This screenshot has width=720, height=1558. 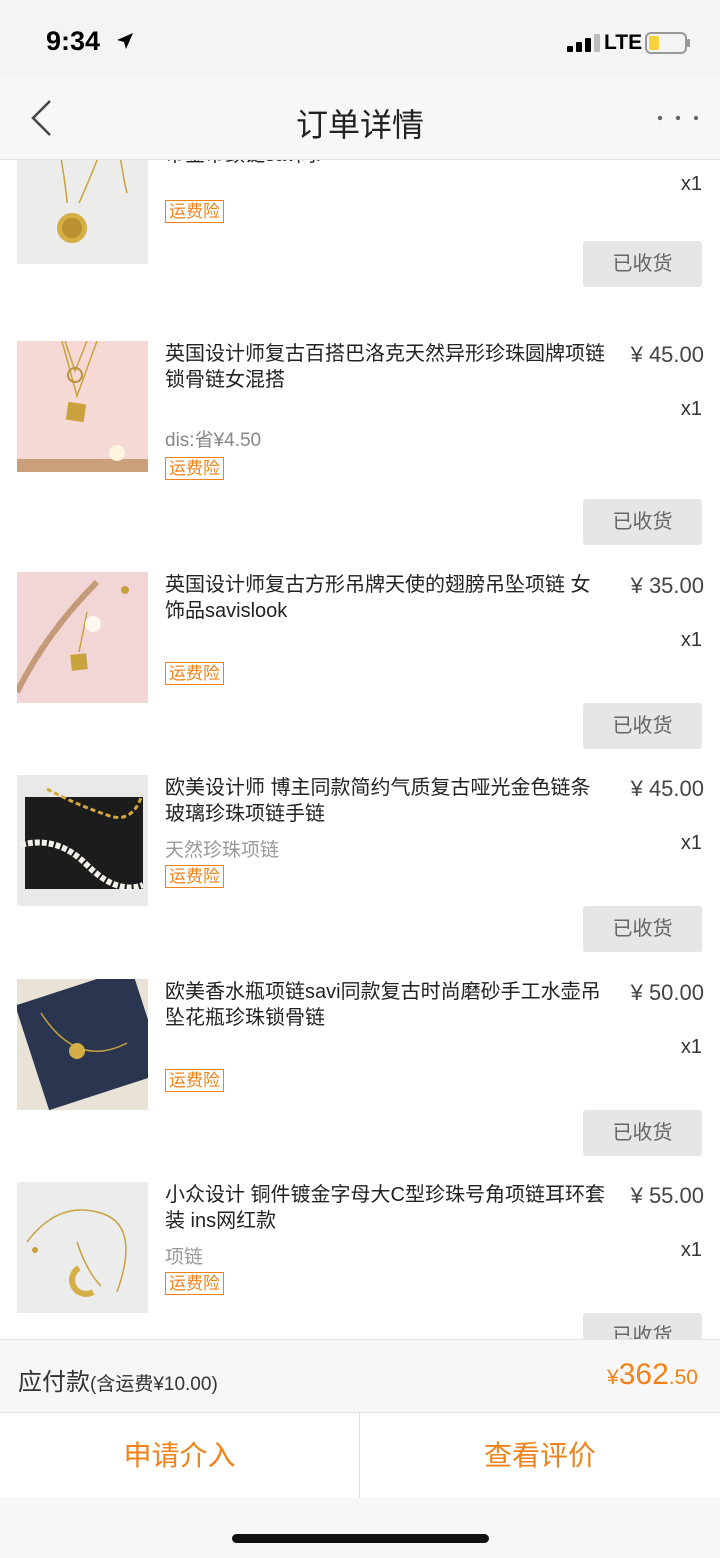 I want to click on currency-symbol: ¥, so click(x=613, y=1377).